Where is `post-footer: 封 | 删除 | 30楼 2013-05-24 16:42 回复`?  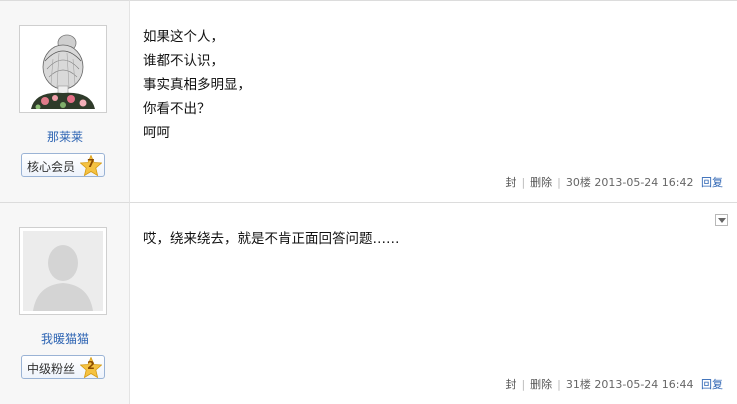
post-footer: 封 | 删除 | 30楼 2013-05-24 16:42 回复 is located at coordinates (614, 182).